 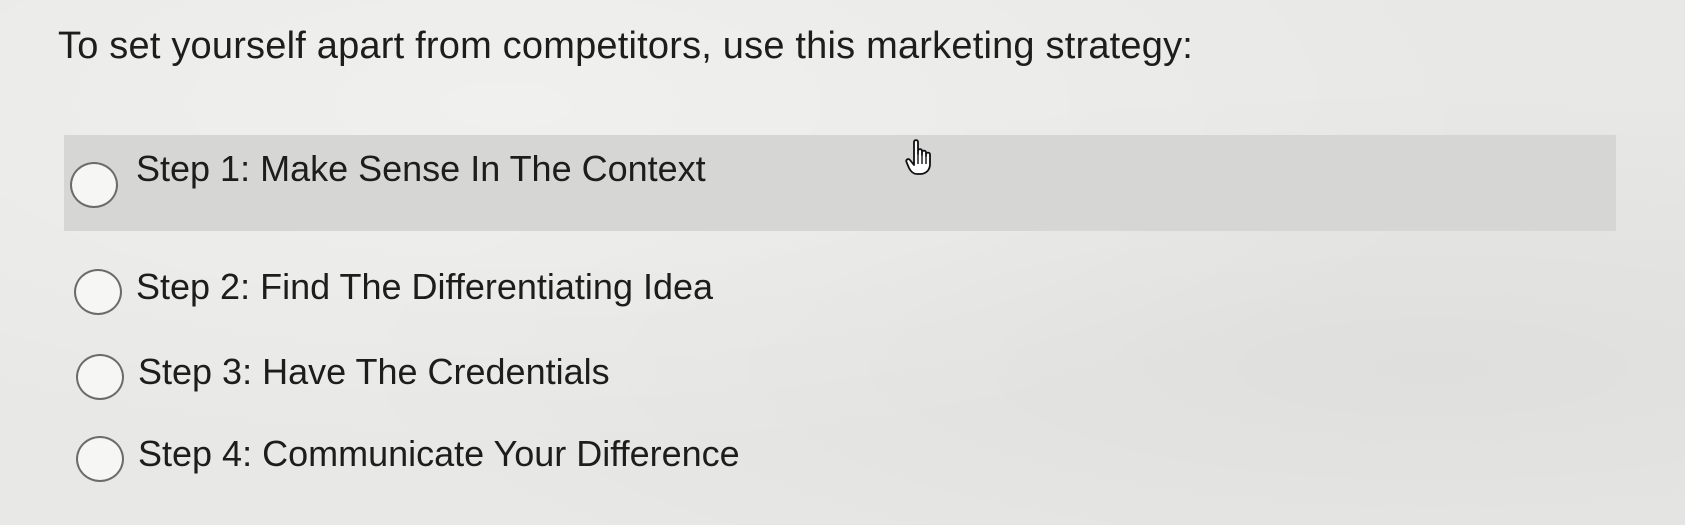 What do you see at coordinates (374, 371) in the screenshot?
I see `option-label-step-3: Step 3: Have The Credentials` at bounding box center [374, 371].